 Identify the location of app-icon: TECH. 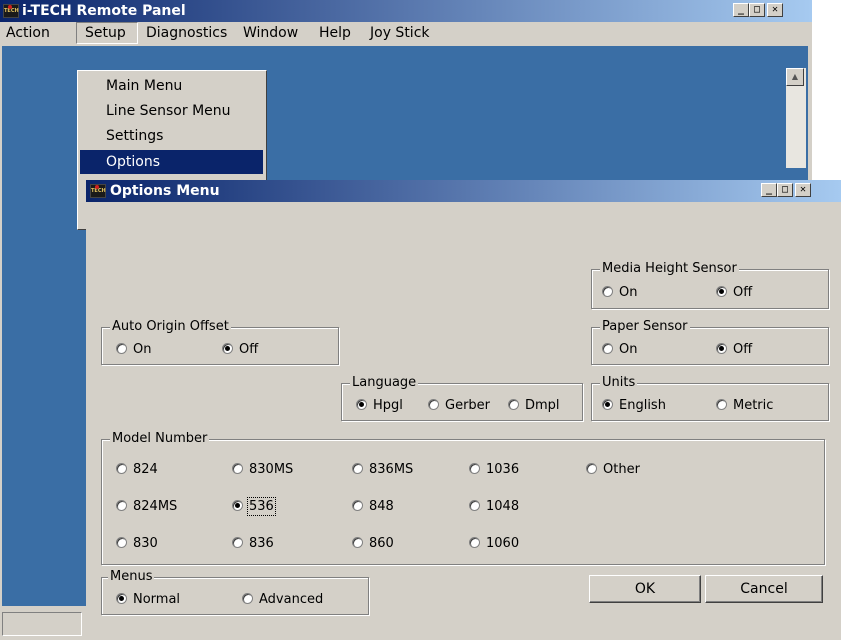
(11, 11).